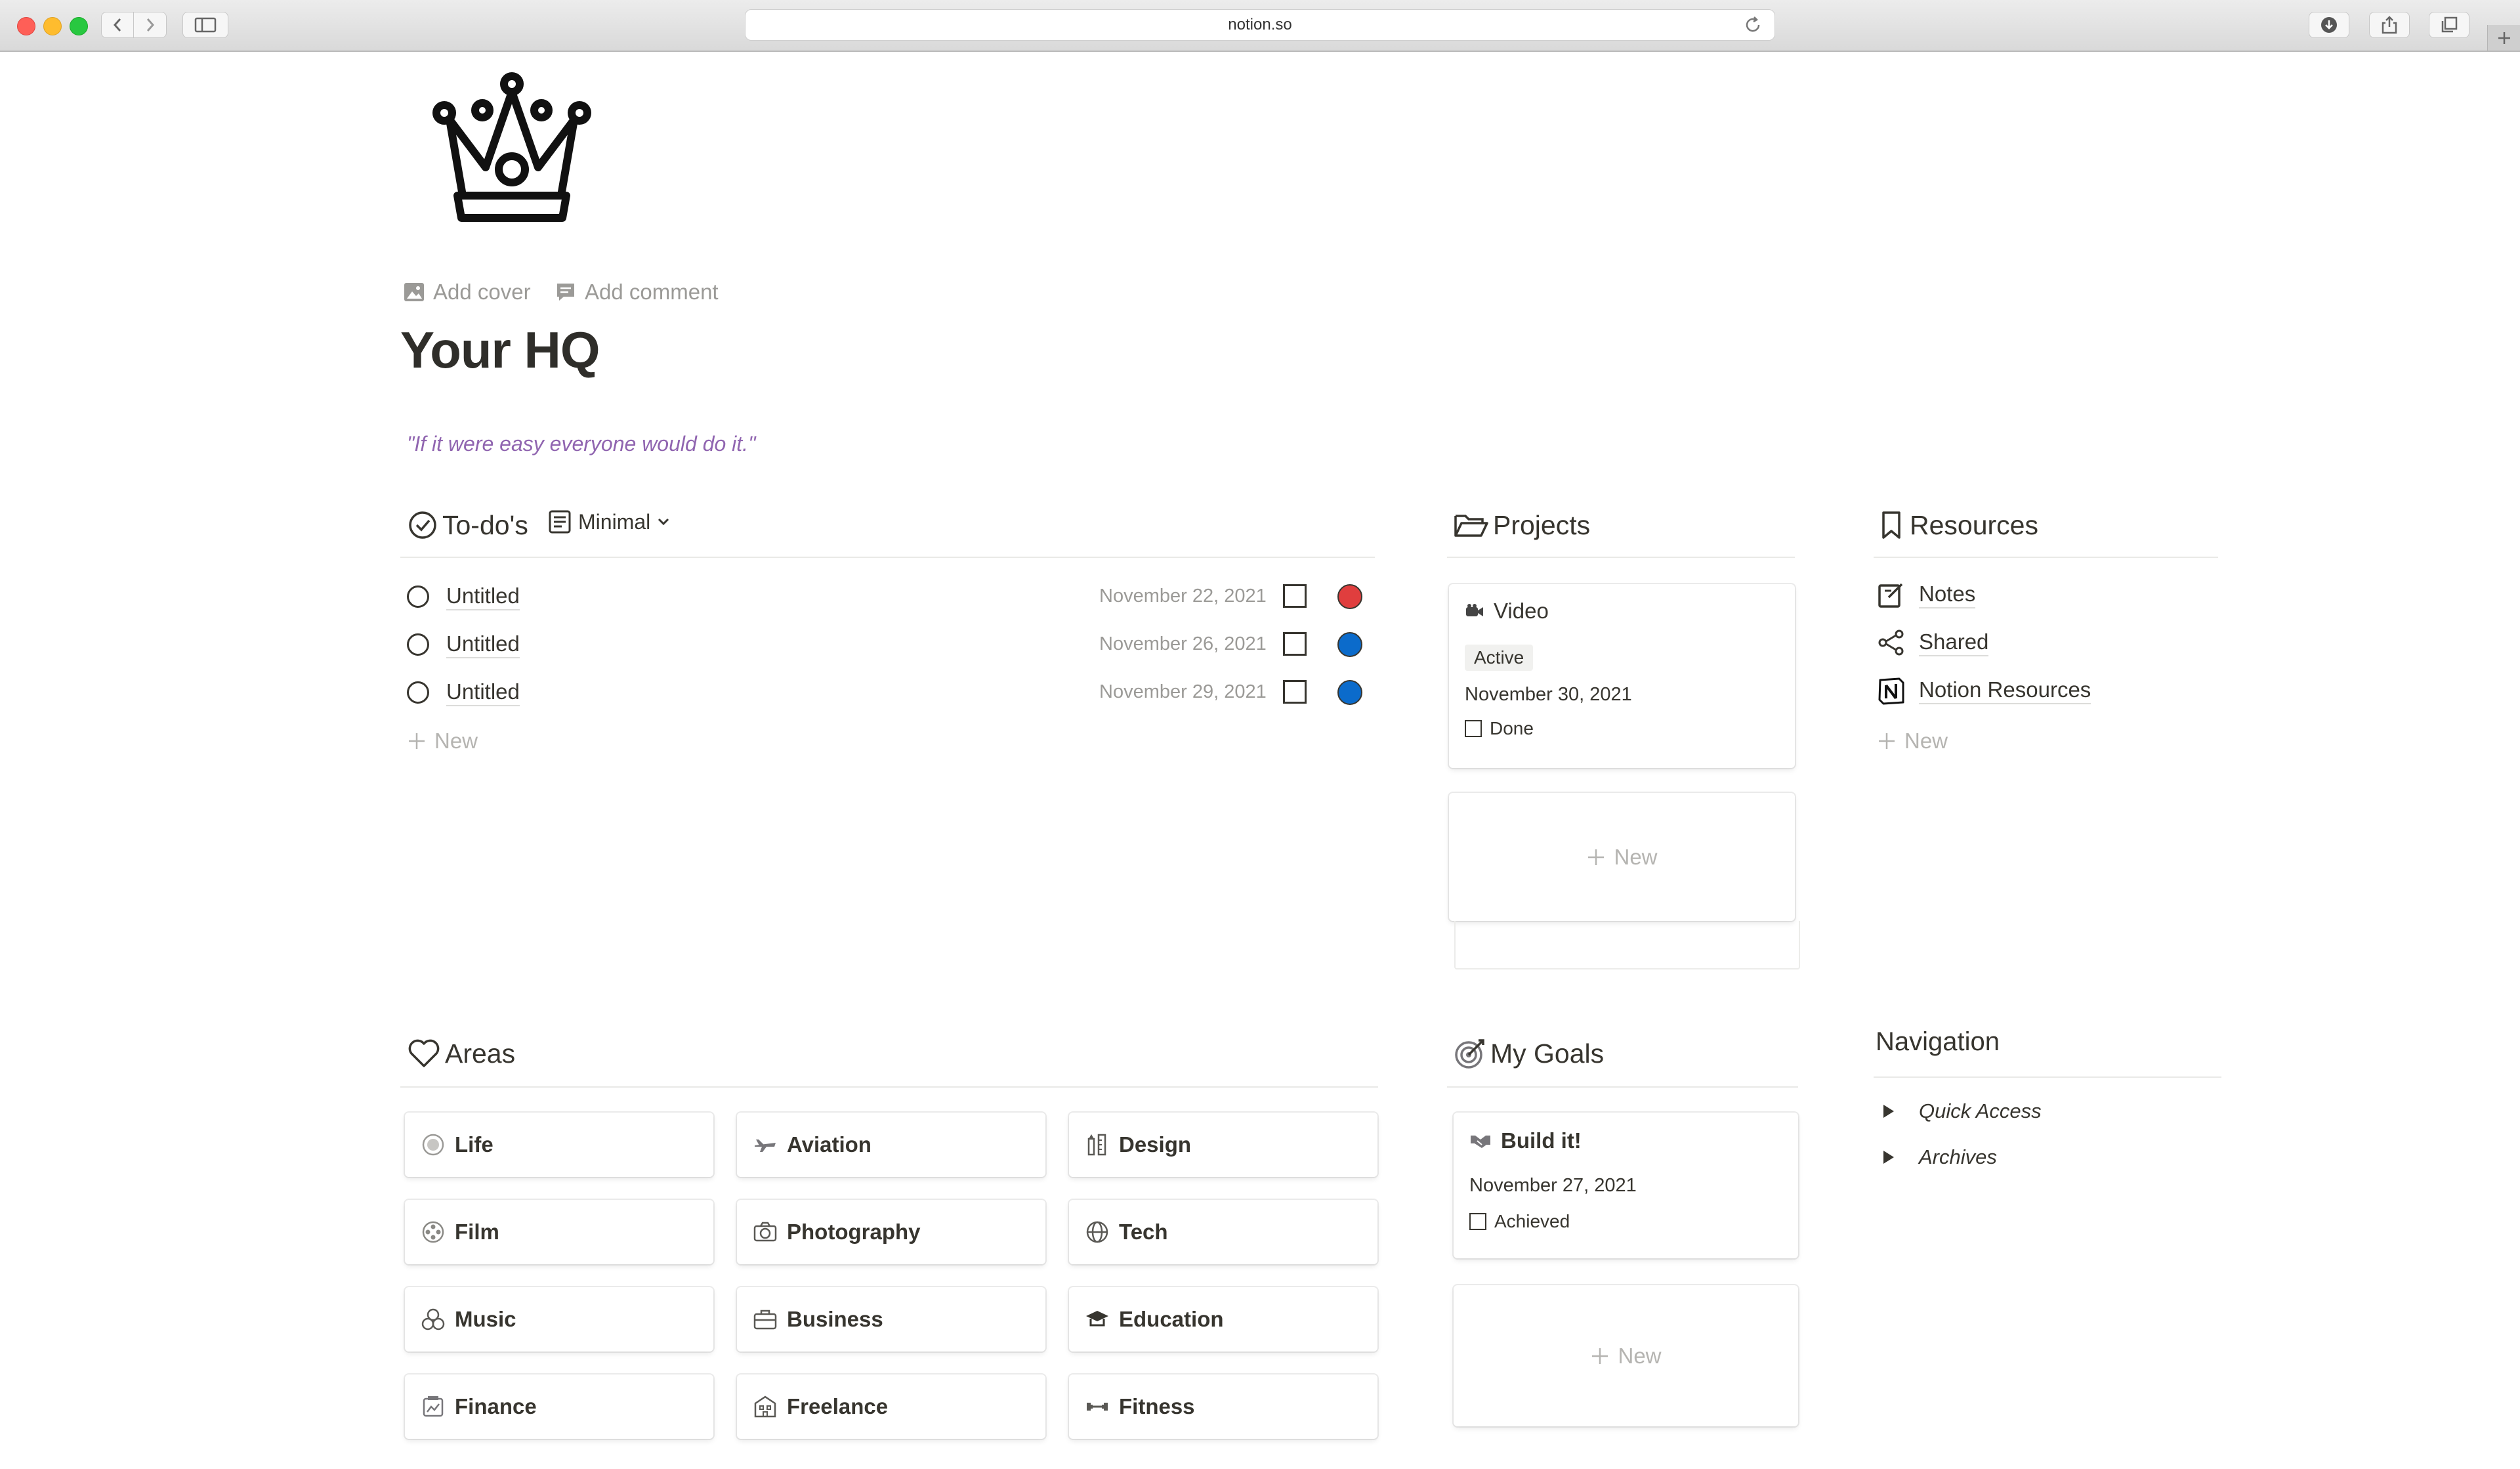  What do you see at coordinates (422, 525) in the screenshot?
I see `check-circle-icon` at bounding box center [422, 525].